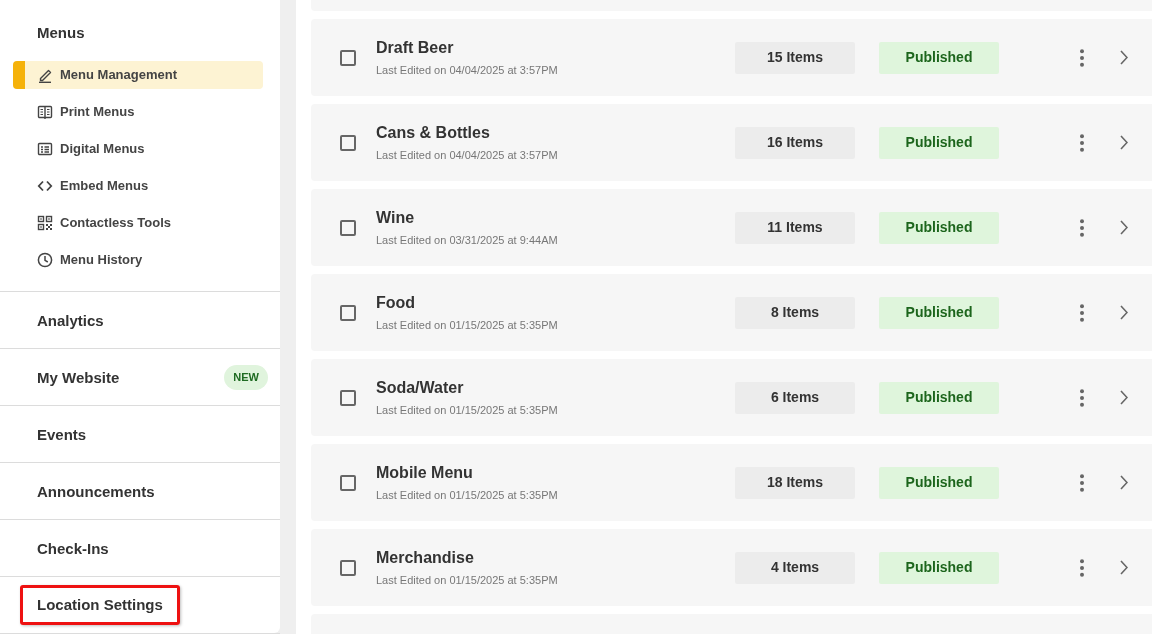 The height and width of the screenshot is (634, 1152). I want to click on sidebar-link: Events, so click(62, 434).